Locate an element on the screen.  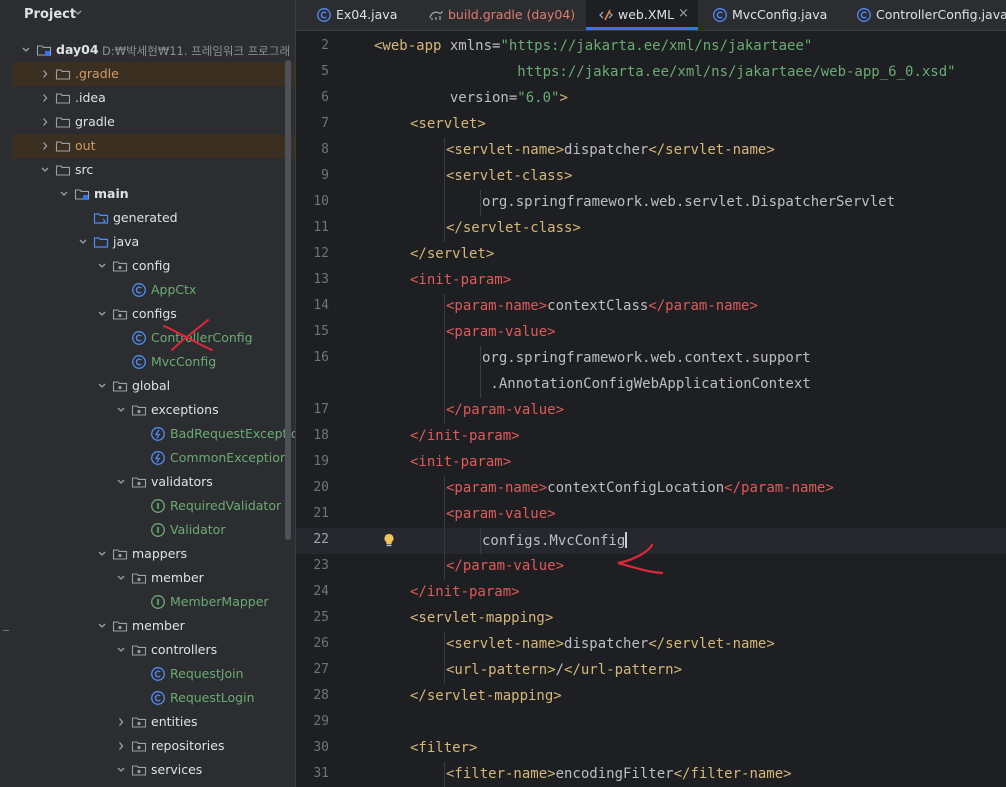
code-line: 12 </servlet> is located at coordinates (651, 255).